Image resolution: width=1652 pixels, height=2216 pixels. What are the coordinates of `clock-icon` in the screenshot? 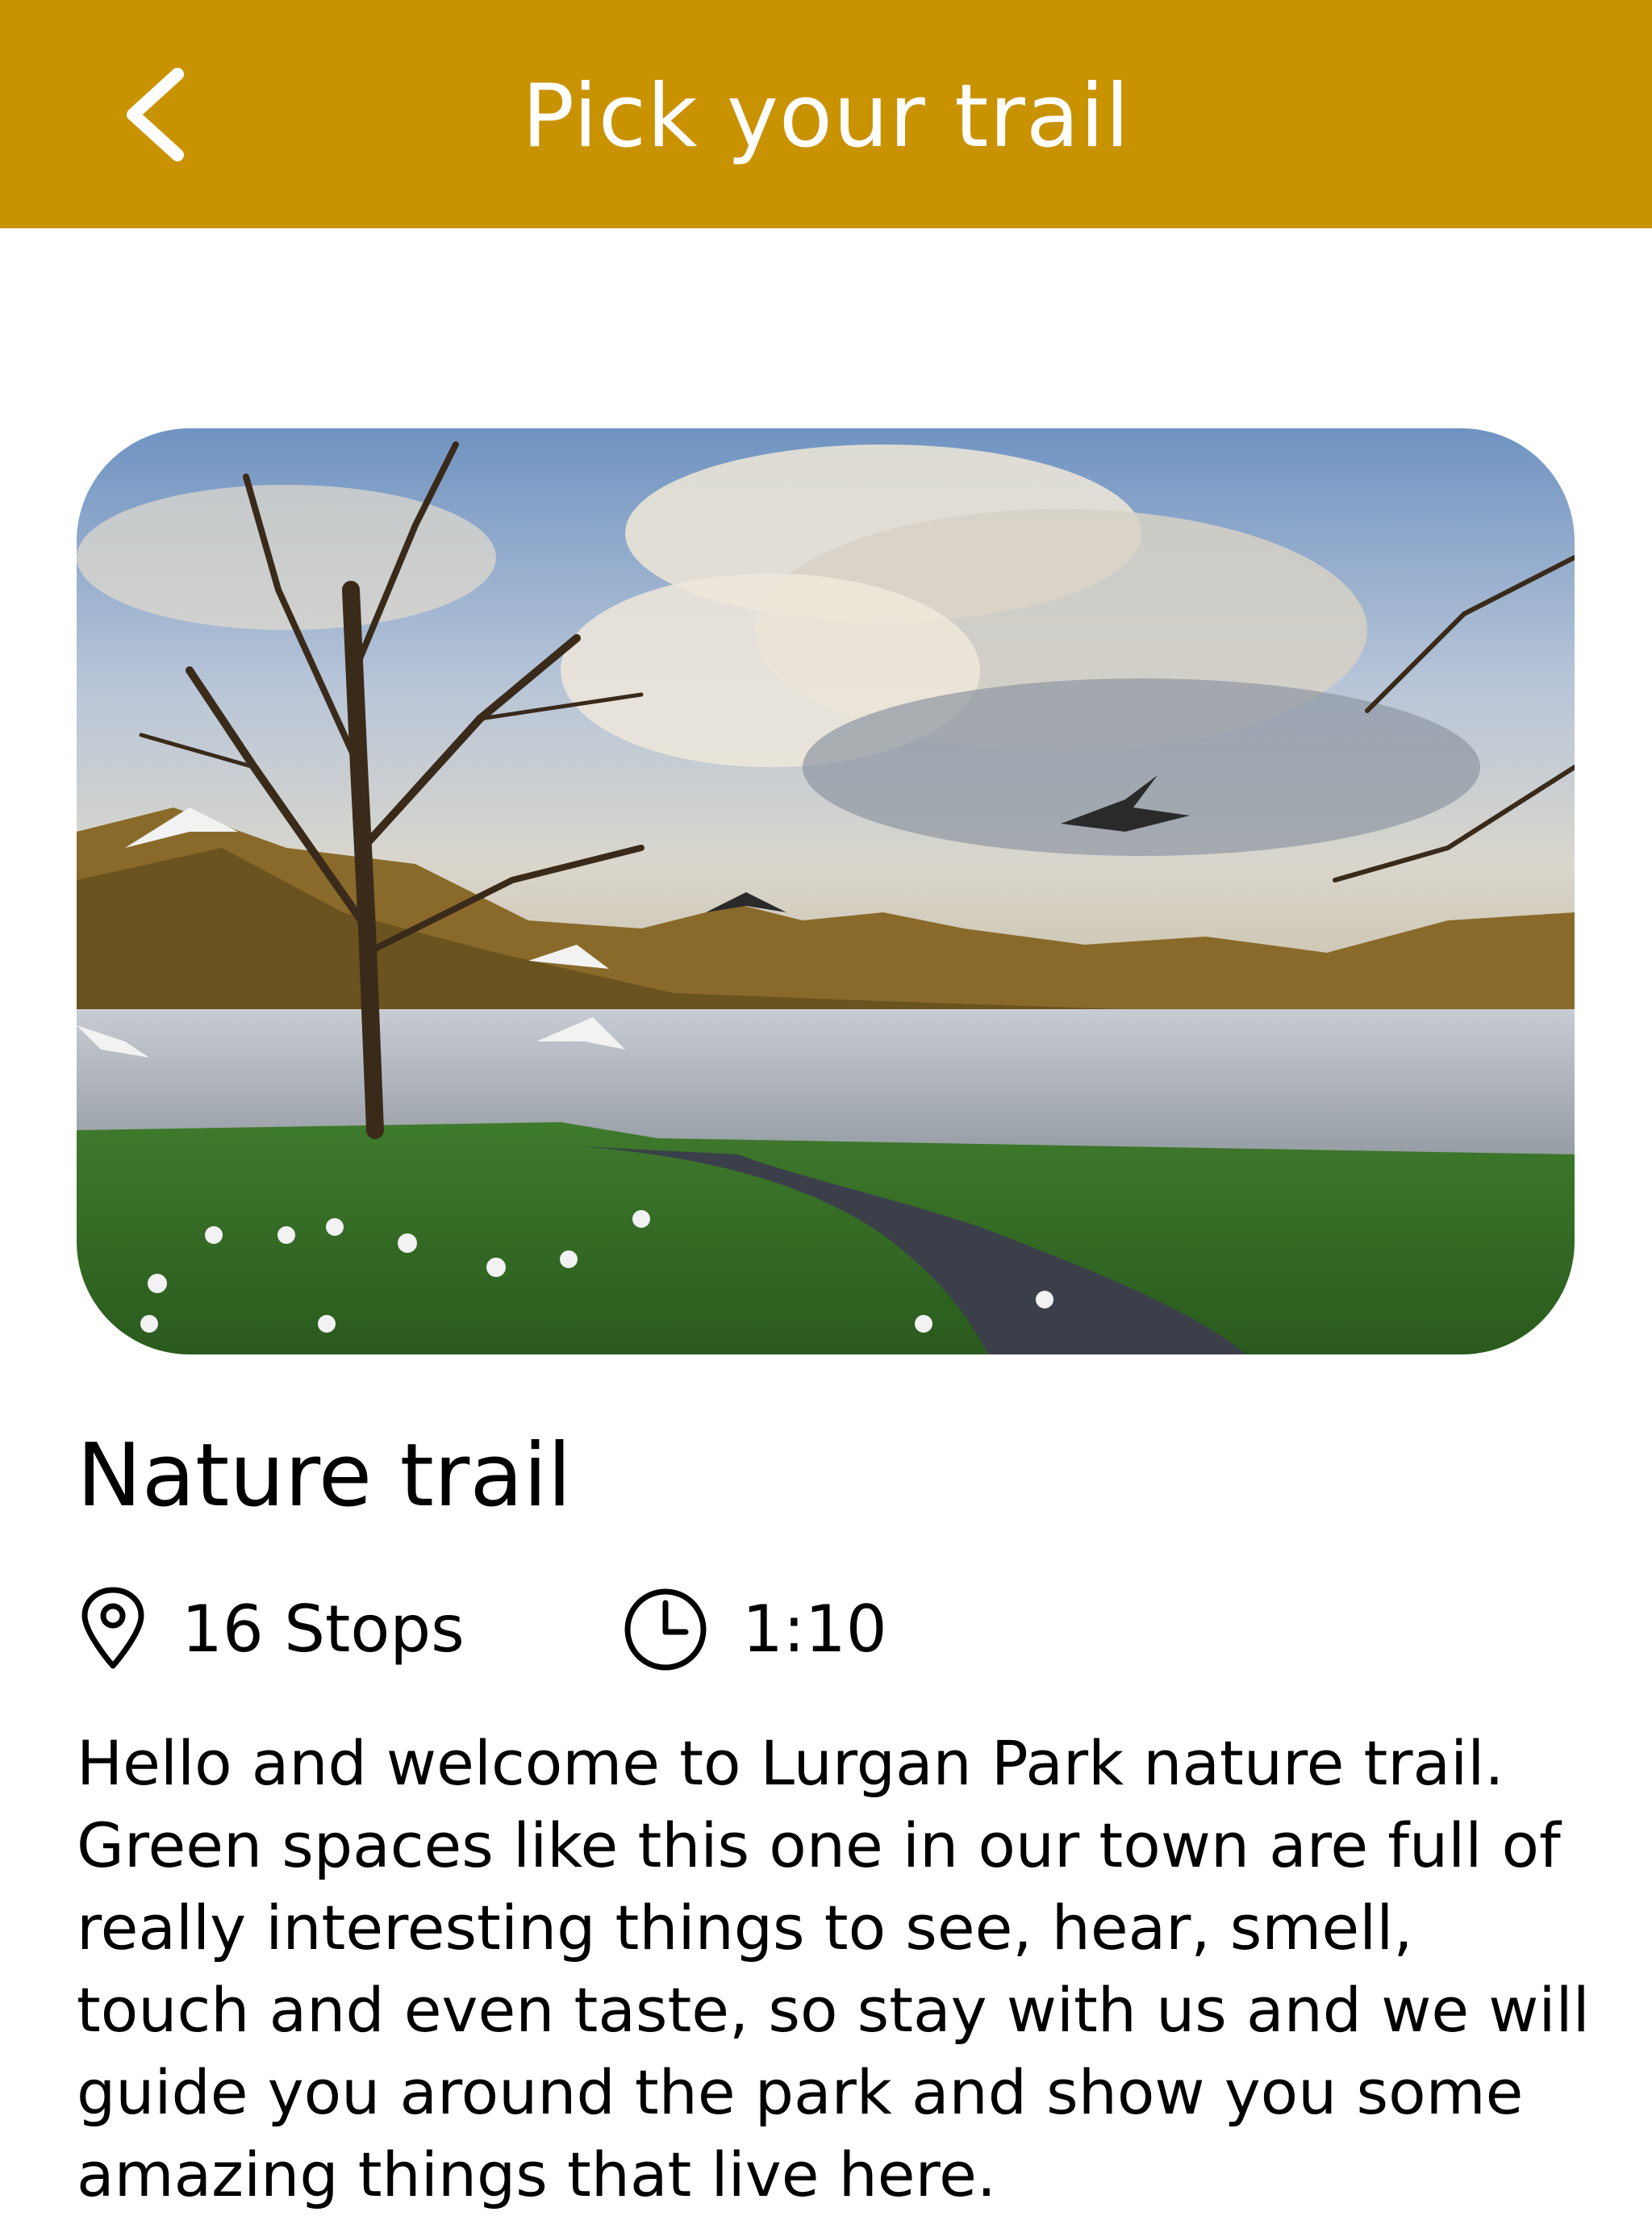 It's located at (665, 1629).